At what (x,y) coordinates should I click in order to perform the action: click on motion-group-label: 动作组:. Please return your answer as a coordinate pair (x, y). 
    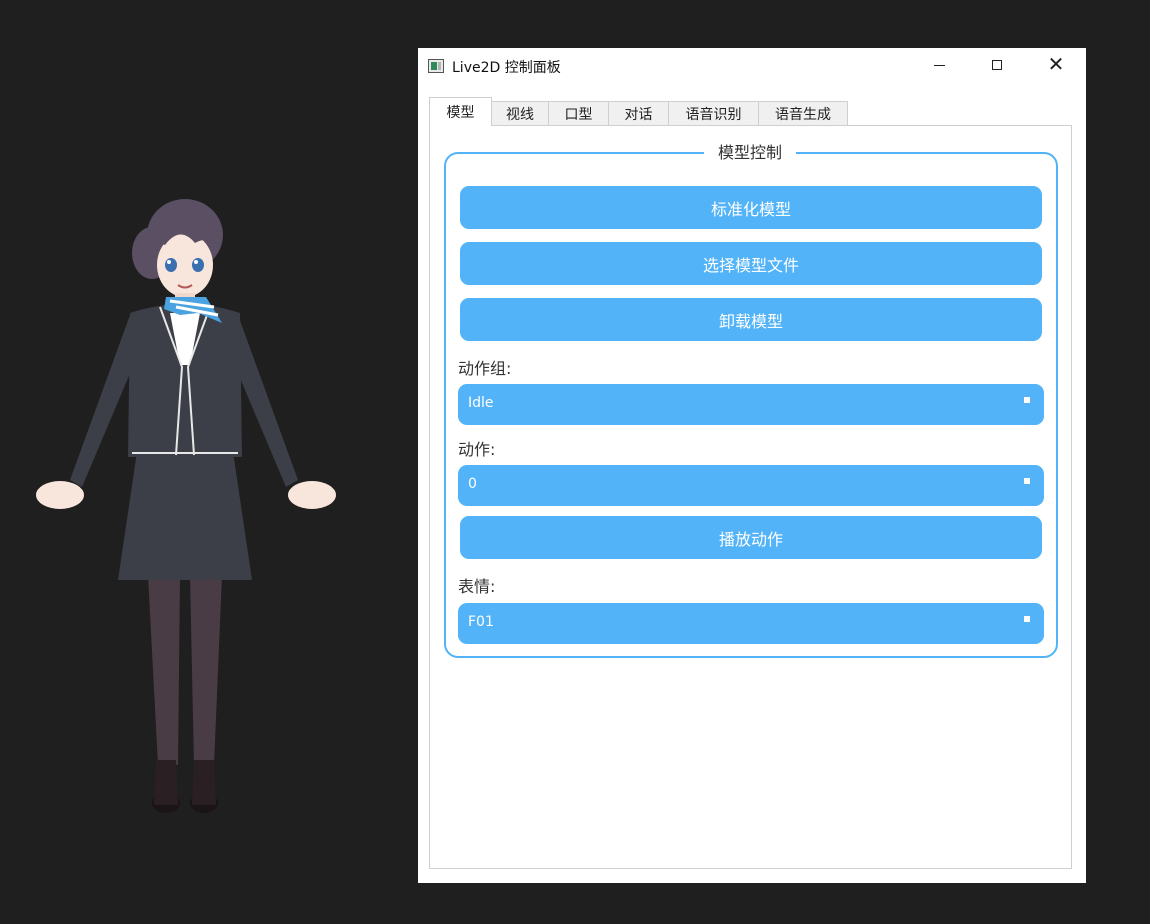
    Looking at the image, I should click on (485, 368).